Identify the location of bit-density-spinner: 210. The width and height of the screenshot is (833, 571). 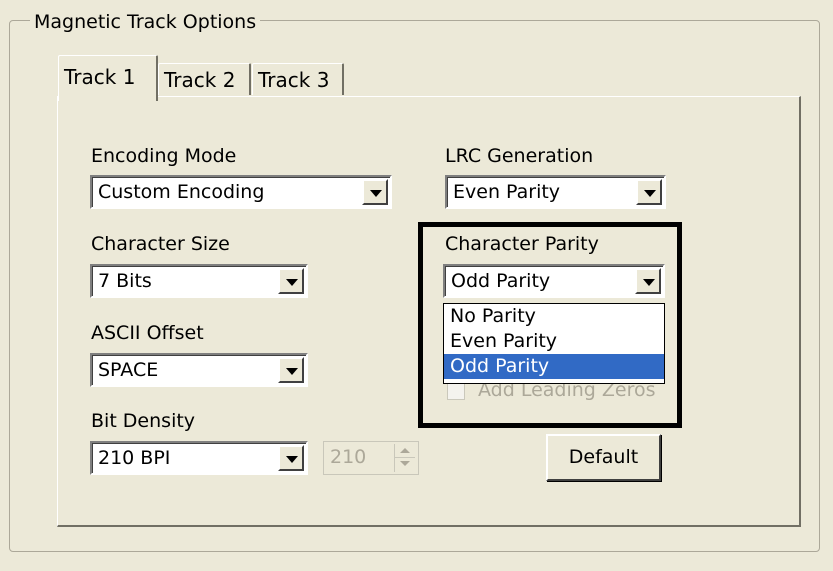
(371, 458).